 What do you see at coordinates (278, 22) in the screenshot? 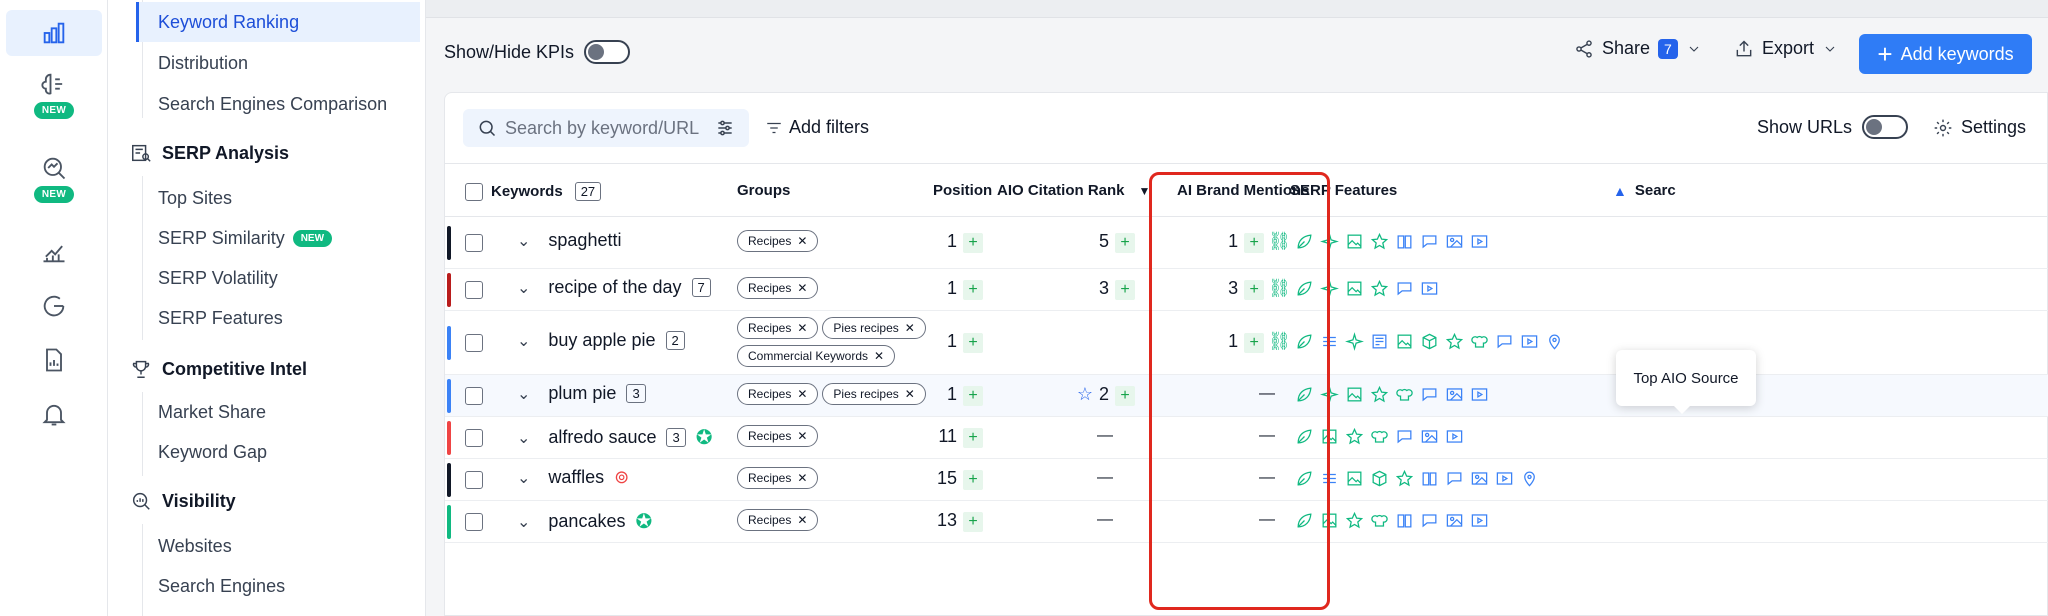
I see `nav-keyword-ranking: Keyword Ranking` at bounding box center [278, 22].